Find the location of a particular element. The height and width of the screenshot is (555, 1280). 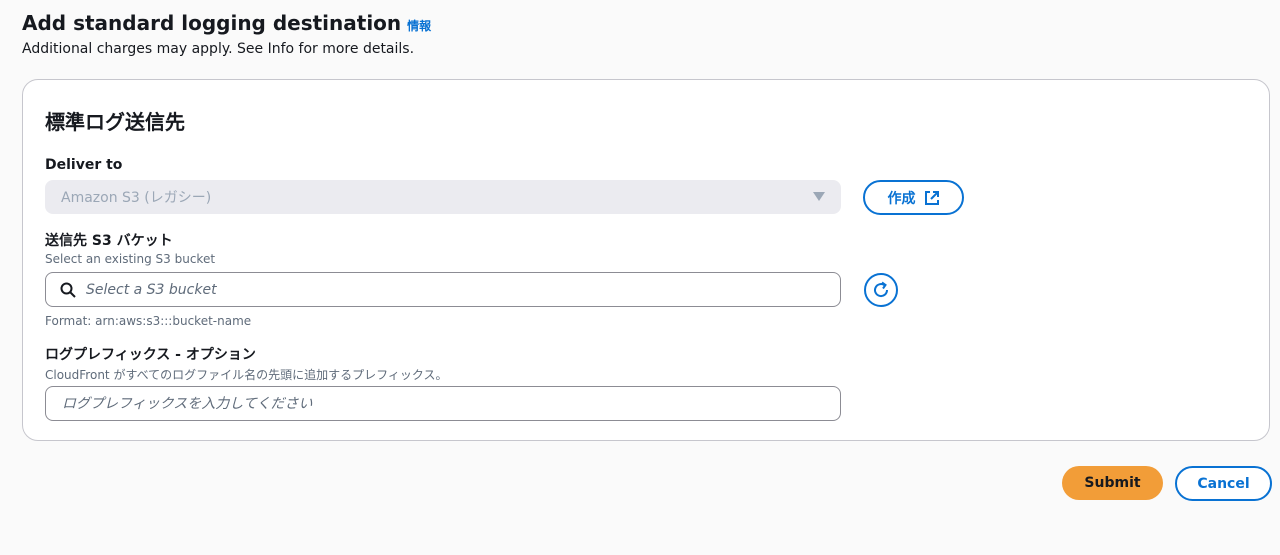

deliver-to-select: Amazon S3 (レガシー) is located at coordinates (443, 197).